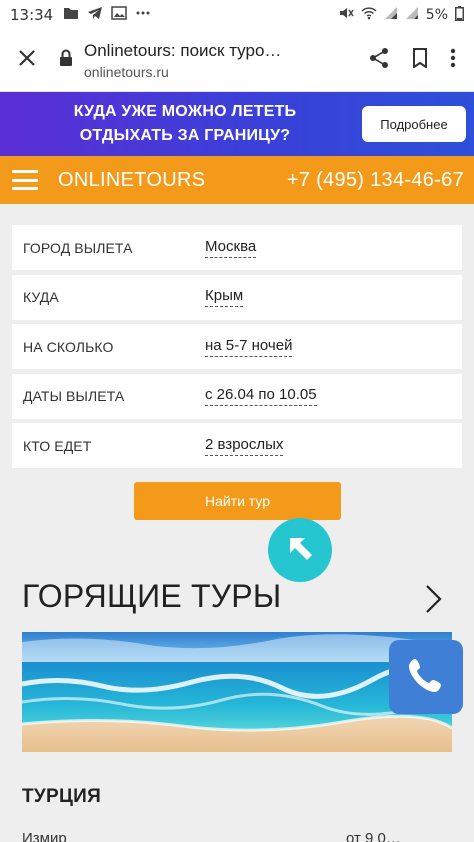  I want to click on dates-field: с 26.04 по 10.05, so click(261, 396).